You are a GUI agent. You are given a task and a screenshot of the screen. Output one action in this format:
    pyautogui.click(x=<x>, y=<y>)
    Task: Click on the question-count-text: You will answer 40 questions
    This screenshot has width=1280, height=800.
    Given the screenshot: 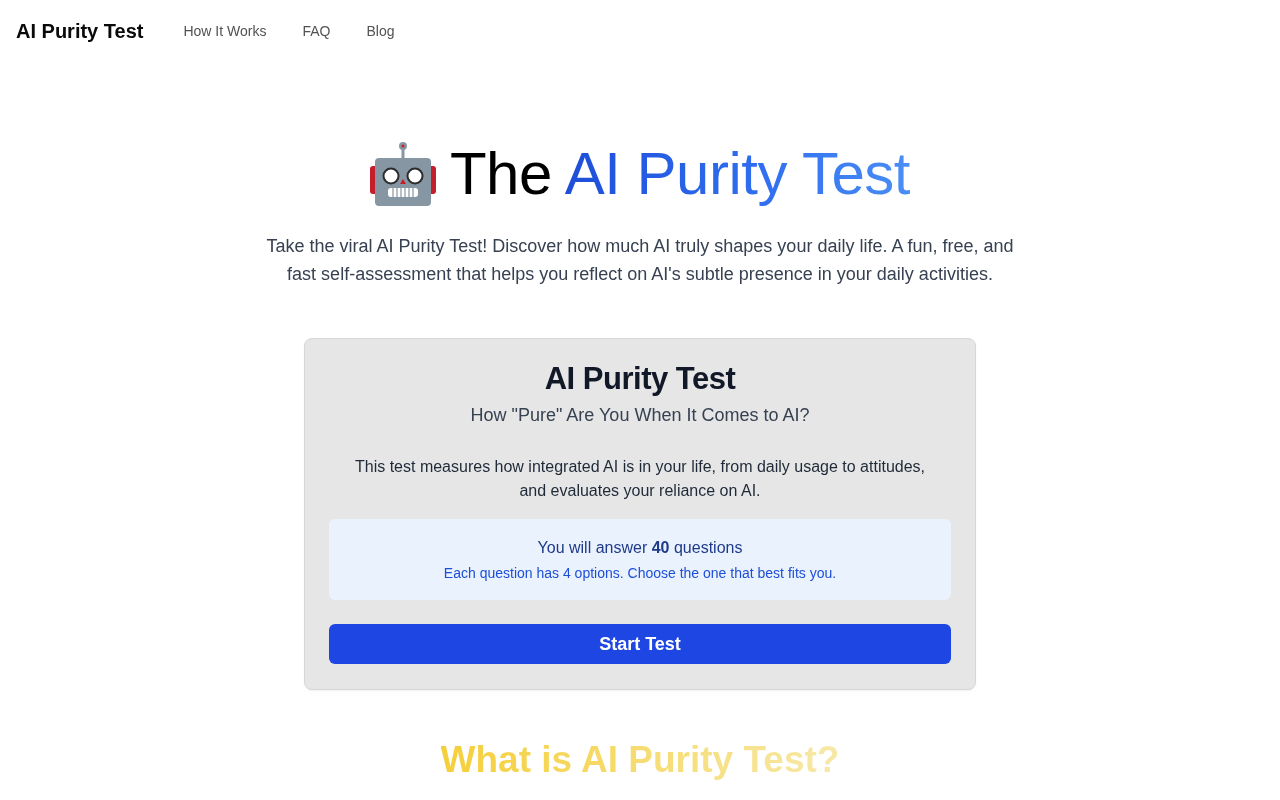 What is the action you would take?
    pyautogui.click(x=640, y=548)
    